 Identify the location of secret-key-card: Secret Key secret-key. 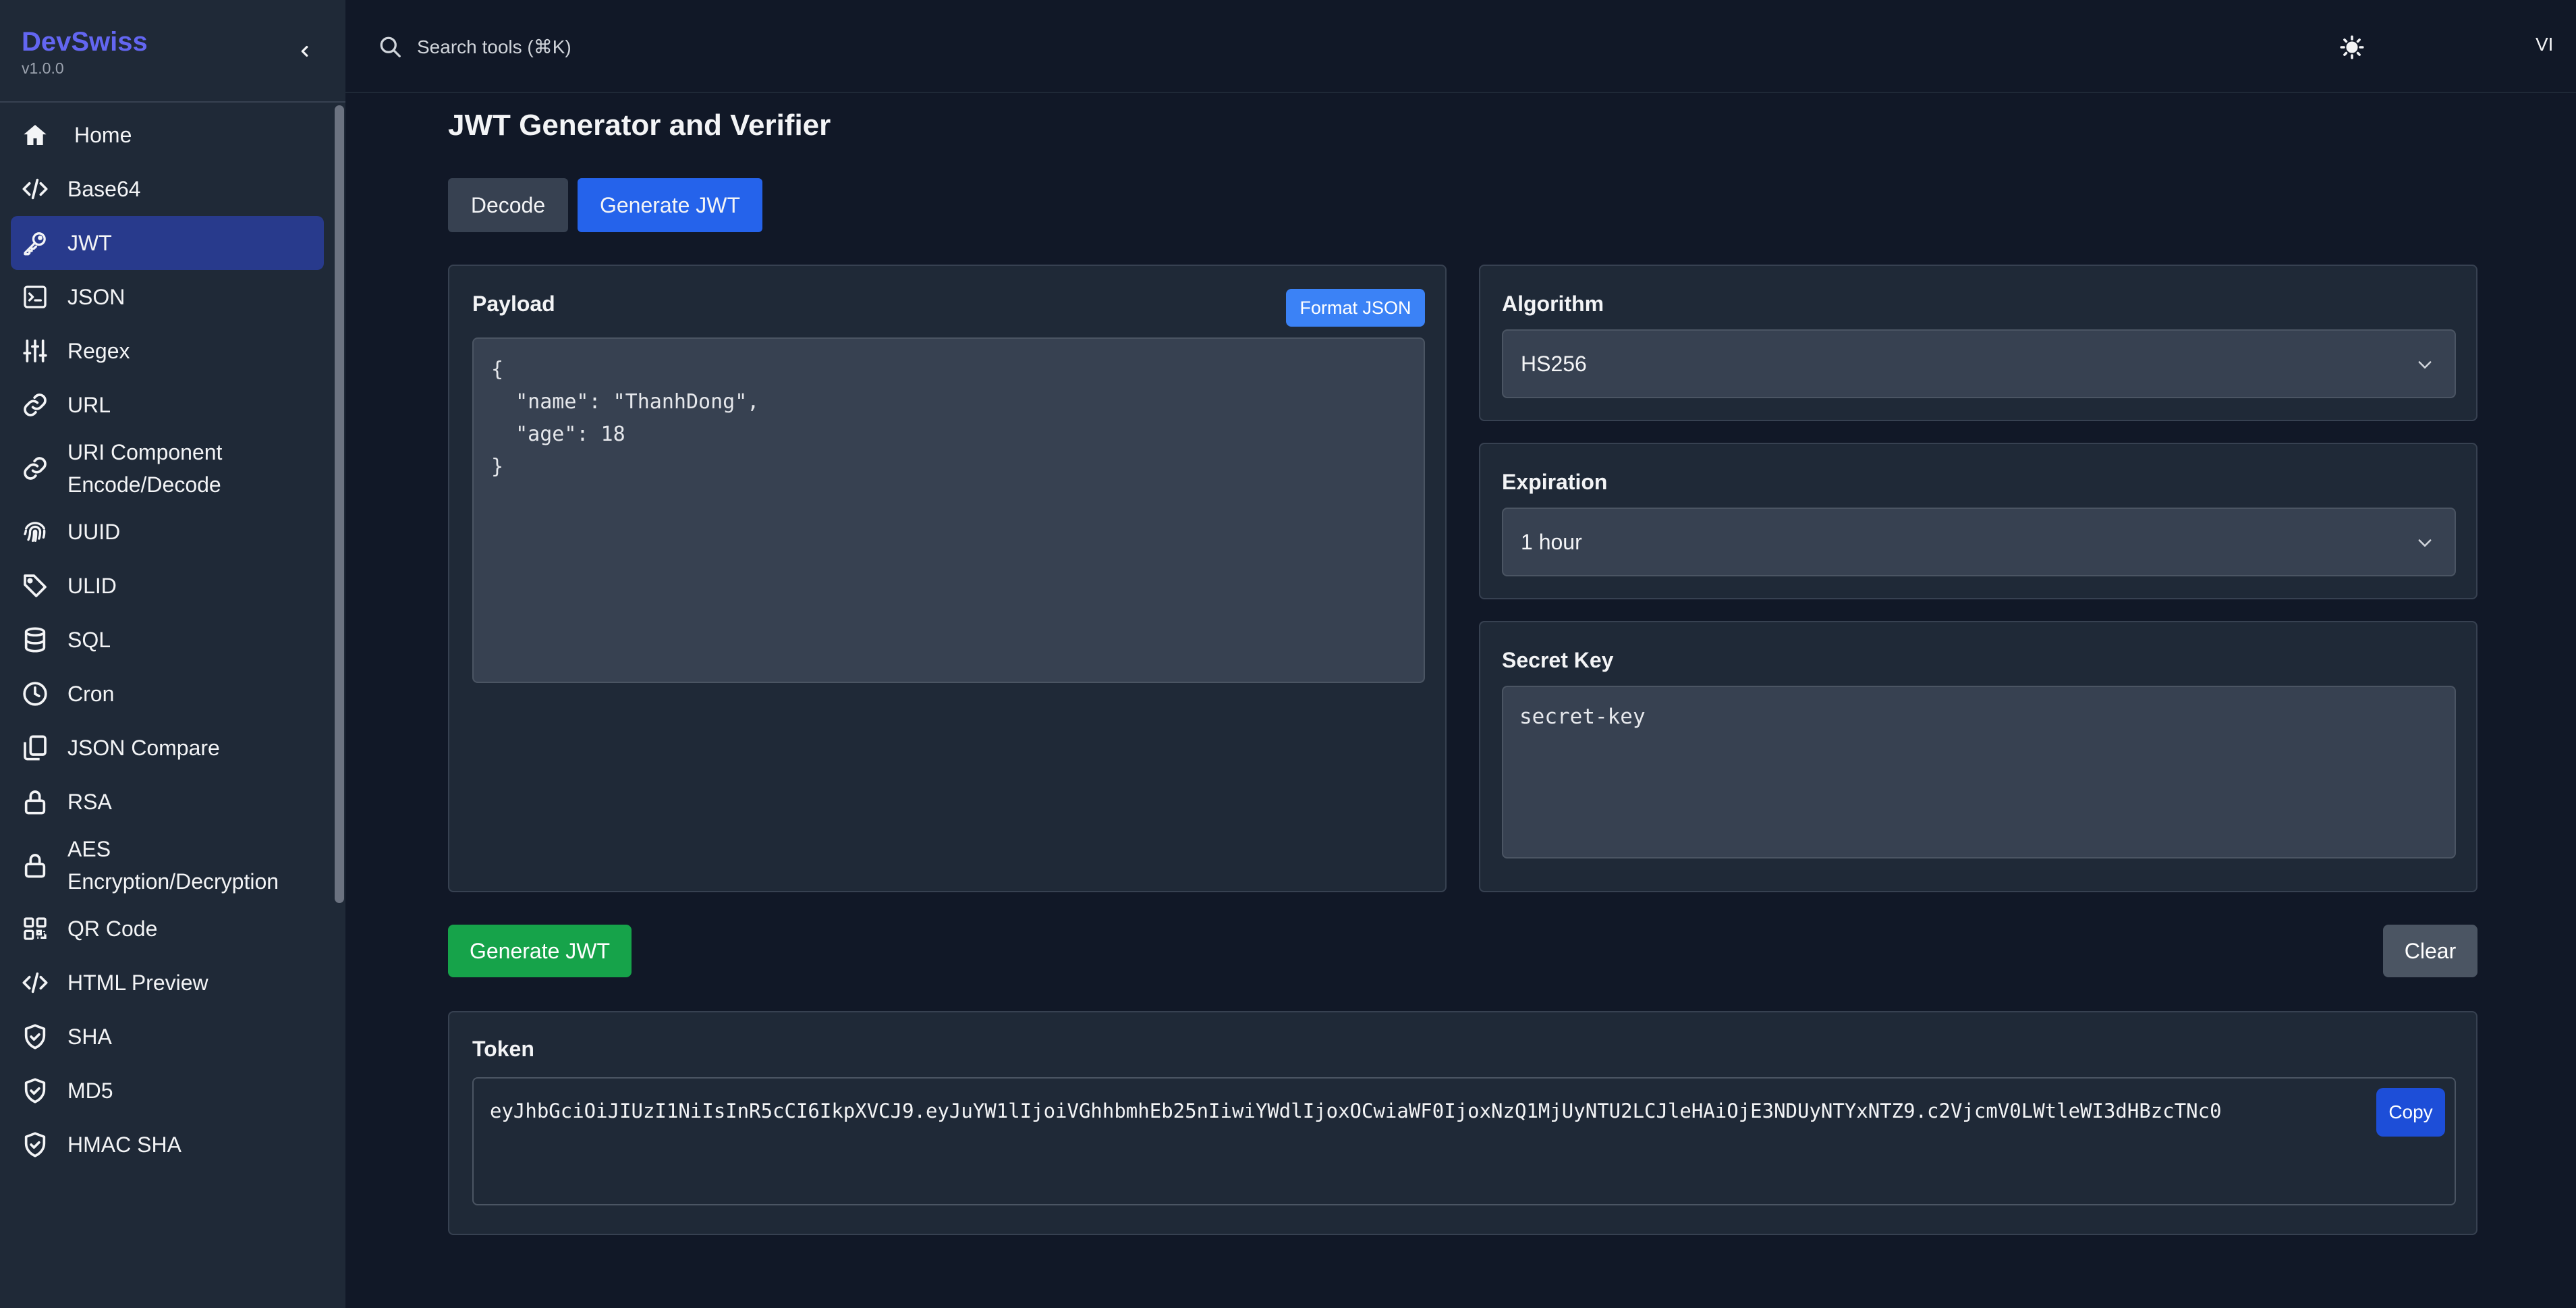
(1978, 757).